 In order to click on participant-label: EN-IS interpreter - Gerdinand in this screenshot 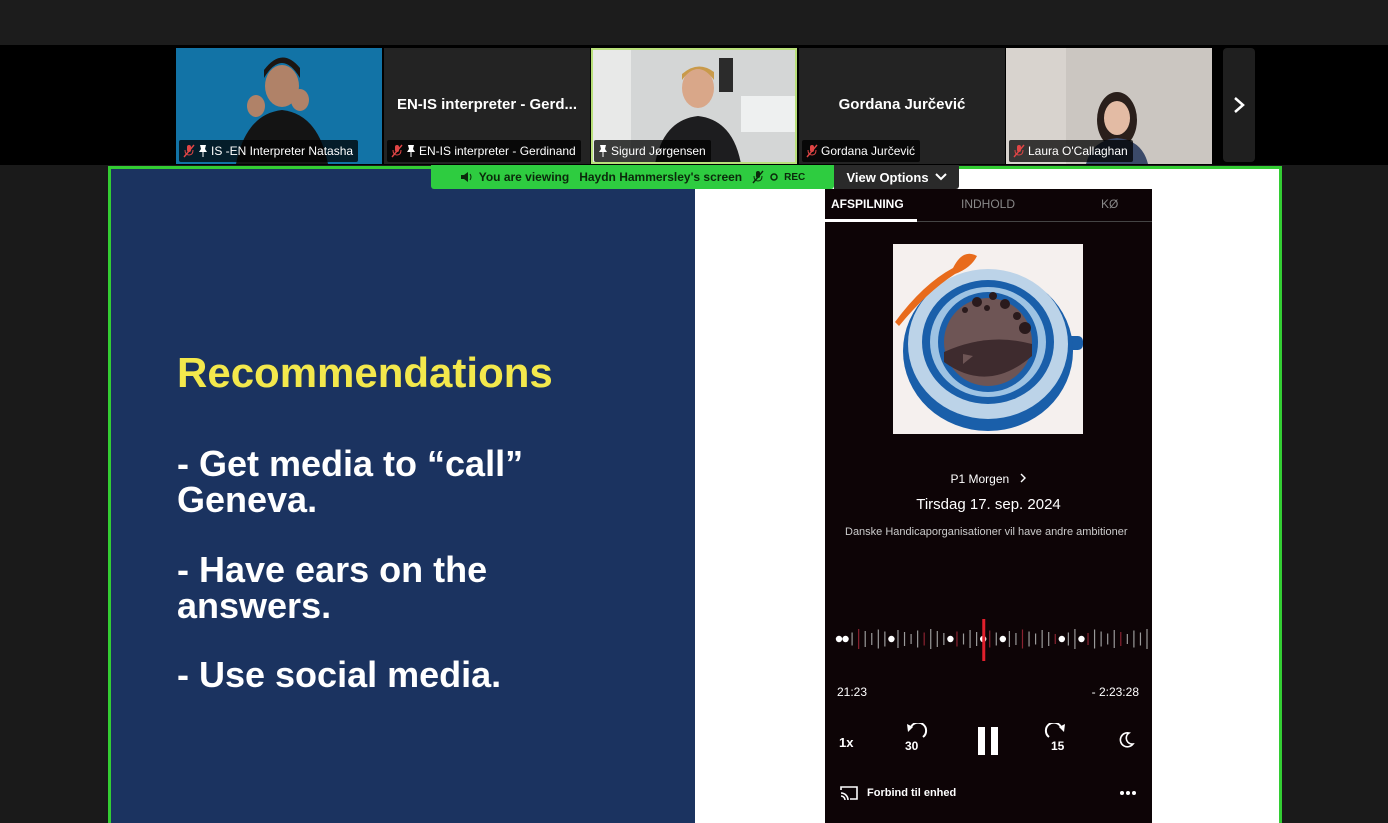, I will do `click(484, 151)`.